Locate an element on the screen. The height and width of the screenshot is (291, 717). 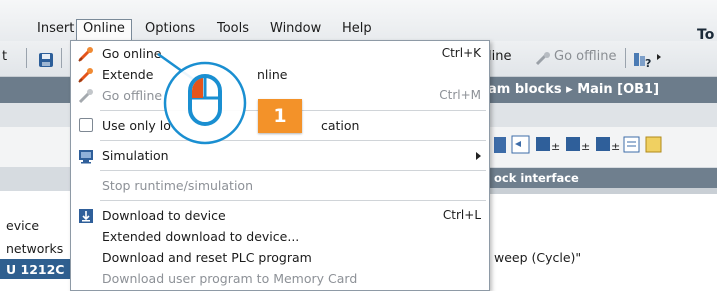
breadcrumb: am blocks ▸ Main [OB1] is located at coordinates (574, 89).